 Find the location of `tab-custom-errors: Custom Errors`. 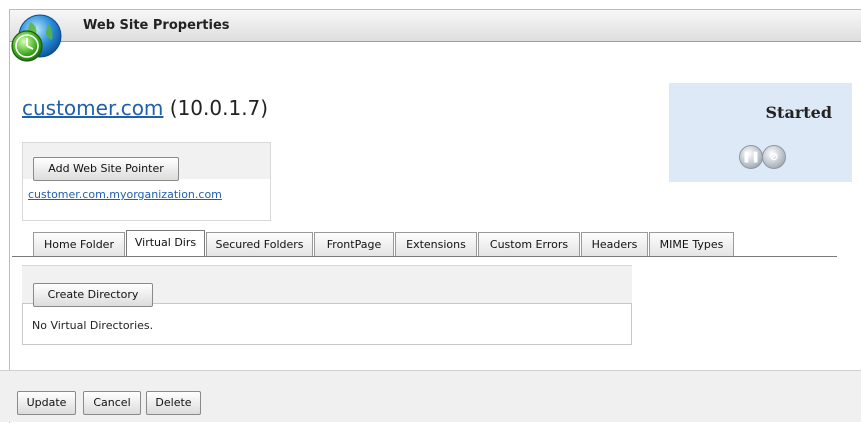

tab-custom-errors: Custom Errors is located at coordinates (529, 244).